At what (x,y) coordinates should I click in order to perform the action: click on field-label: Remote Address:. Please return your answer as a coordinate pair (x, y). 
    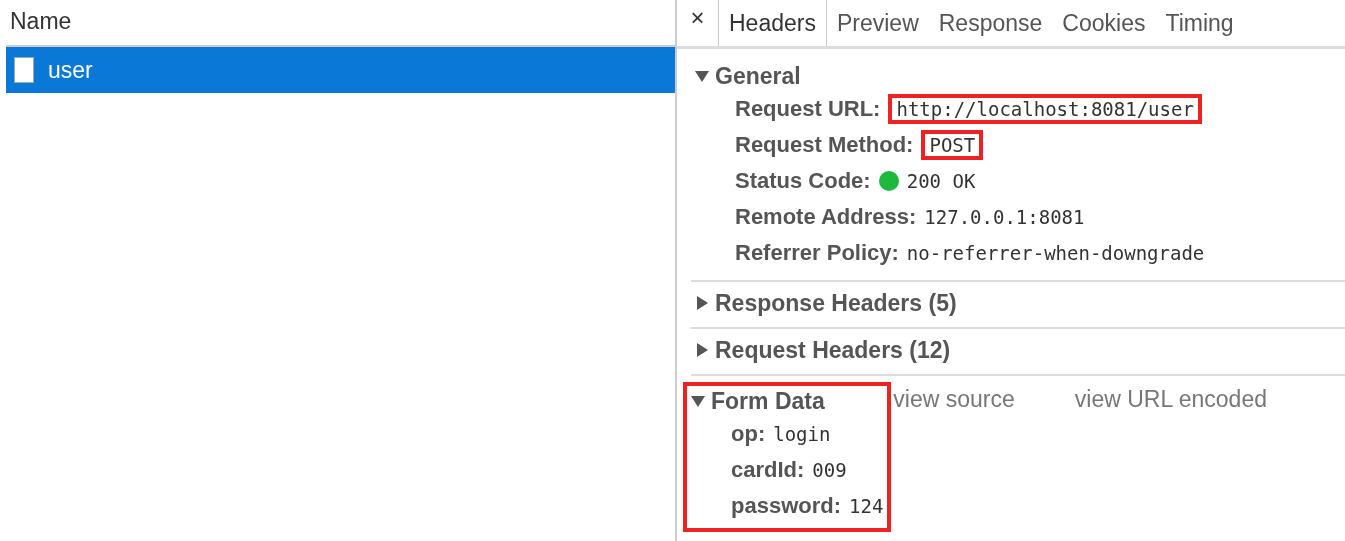
    Looking at the image, I should click on (826, 217).